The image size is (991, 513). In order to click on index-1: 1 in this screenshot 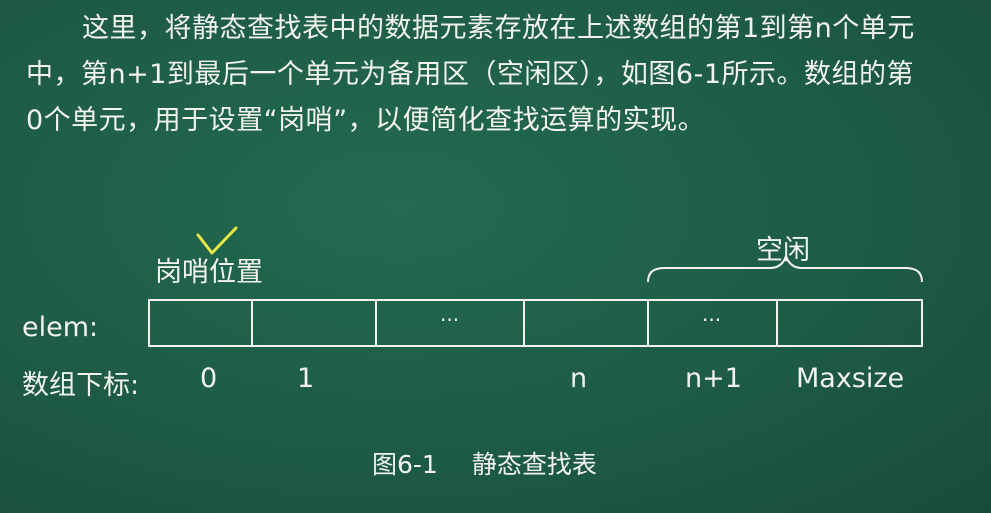, I will do `click(306, 378)`.